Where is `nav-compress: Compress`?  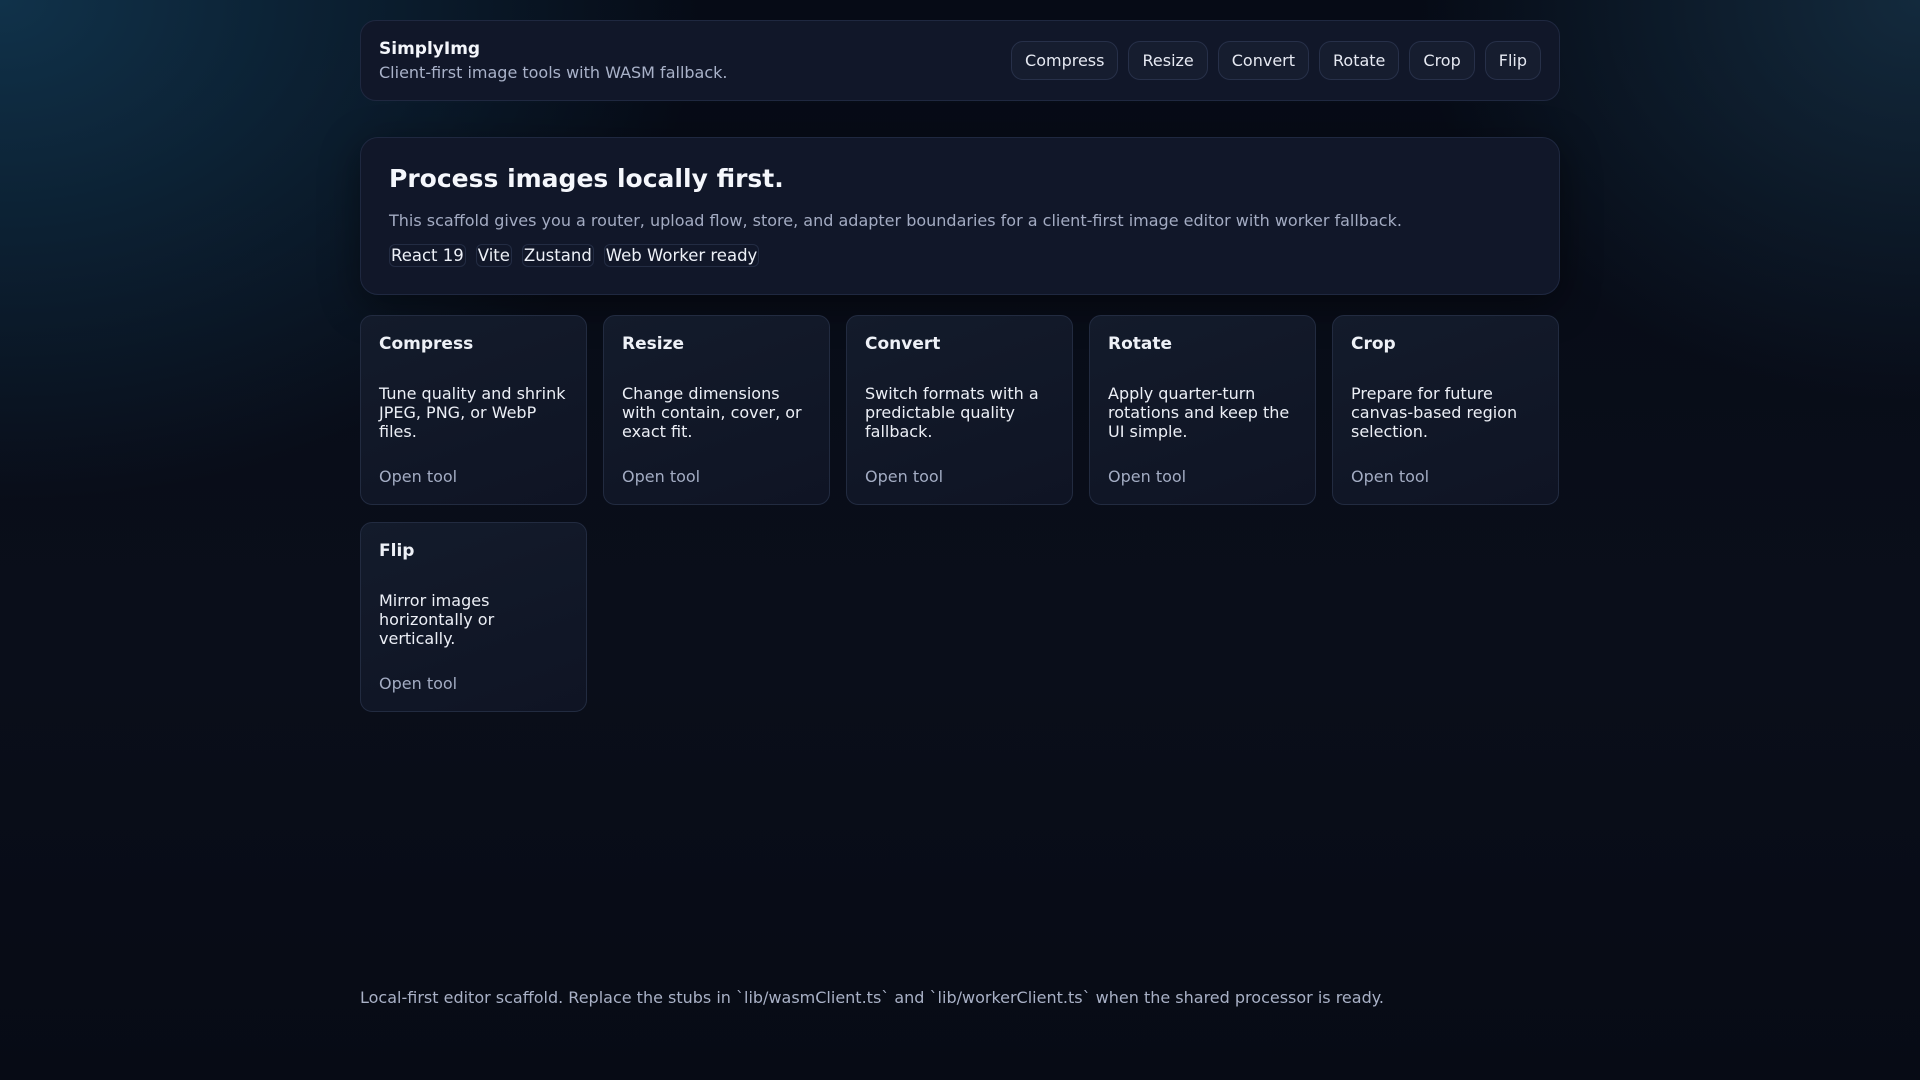
nav-compress: Compress is located at coordinates (1065, 60).